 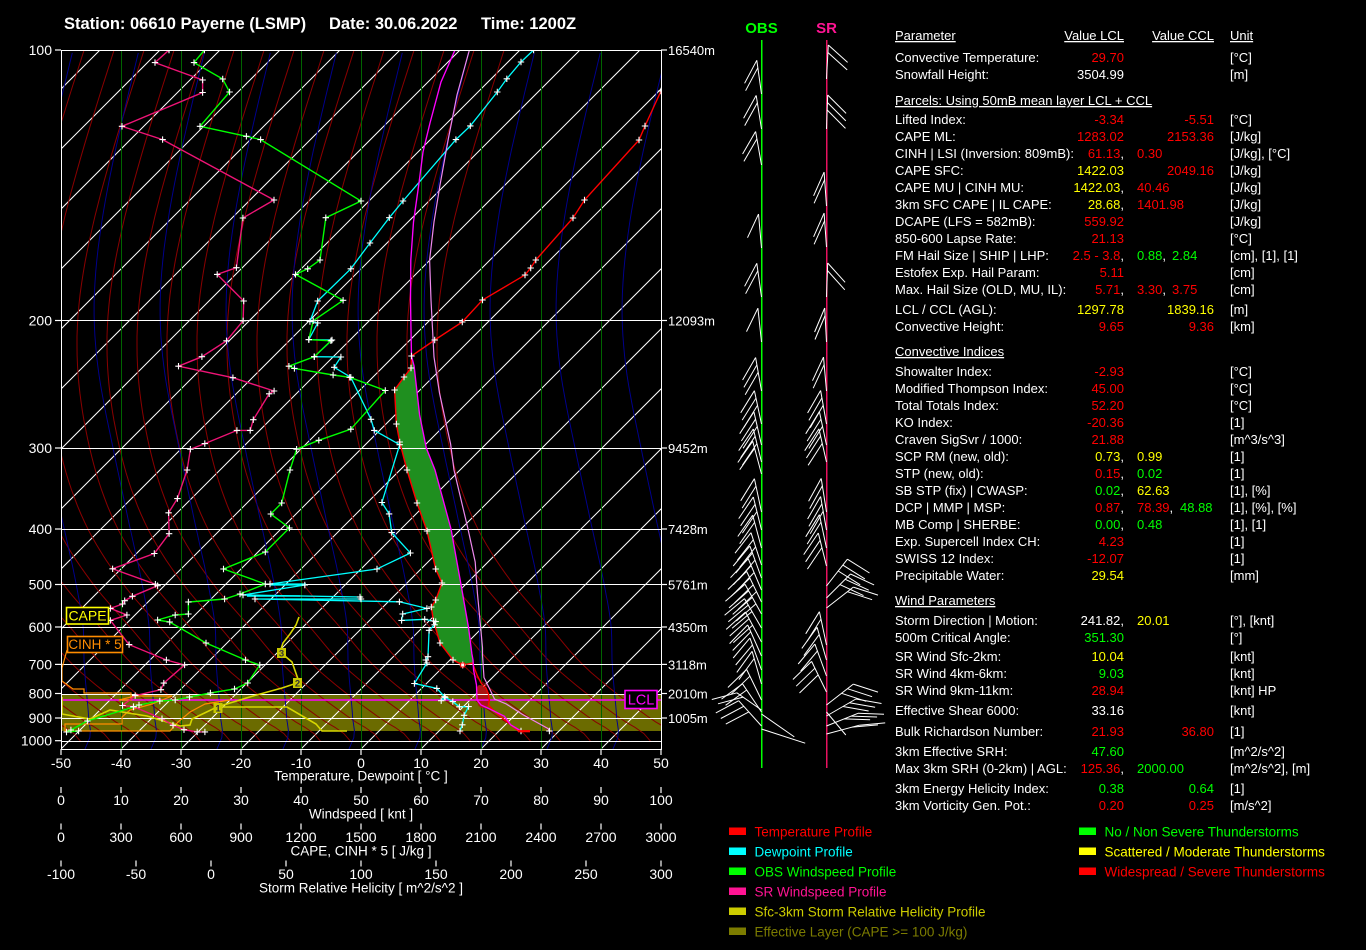 What do you see at coordinates (826, 872) in the screenshot?
I see `svg-text: OBS Windspeed Profile` at bounding box center [826, 872].